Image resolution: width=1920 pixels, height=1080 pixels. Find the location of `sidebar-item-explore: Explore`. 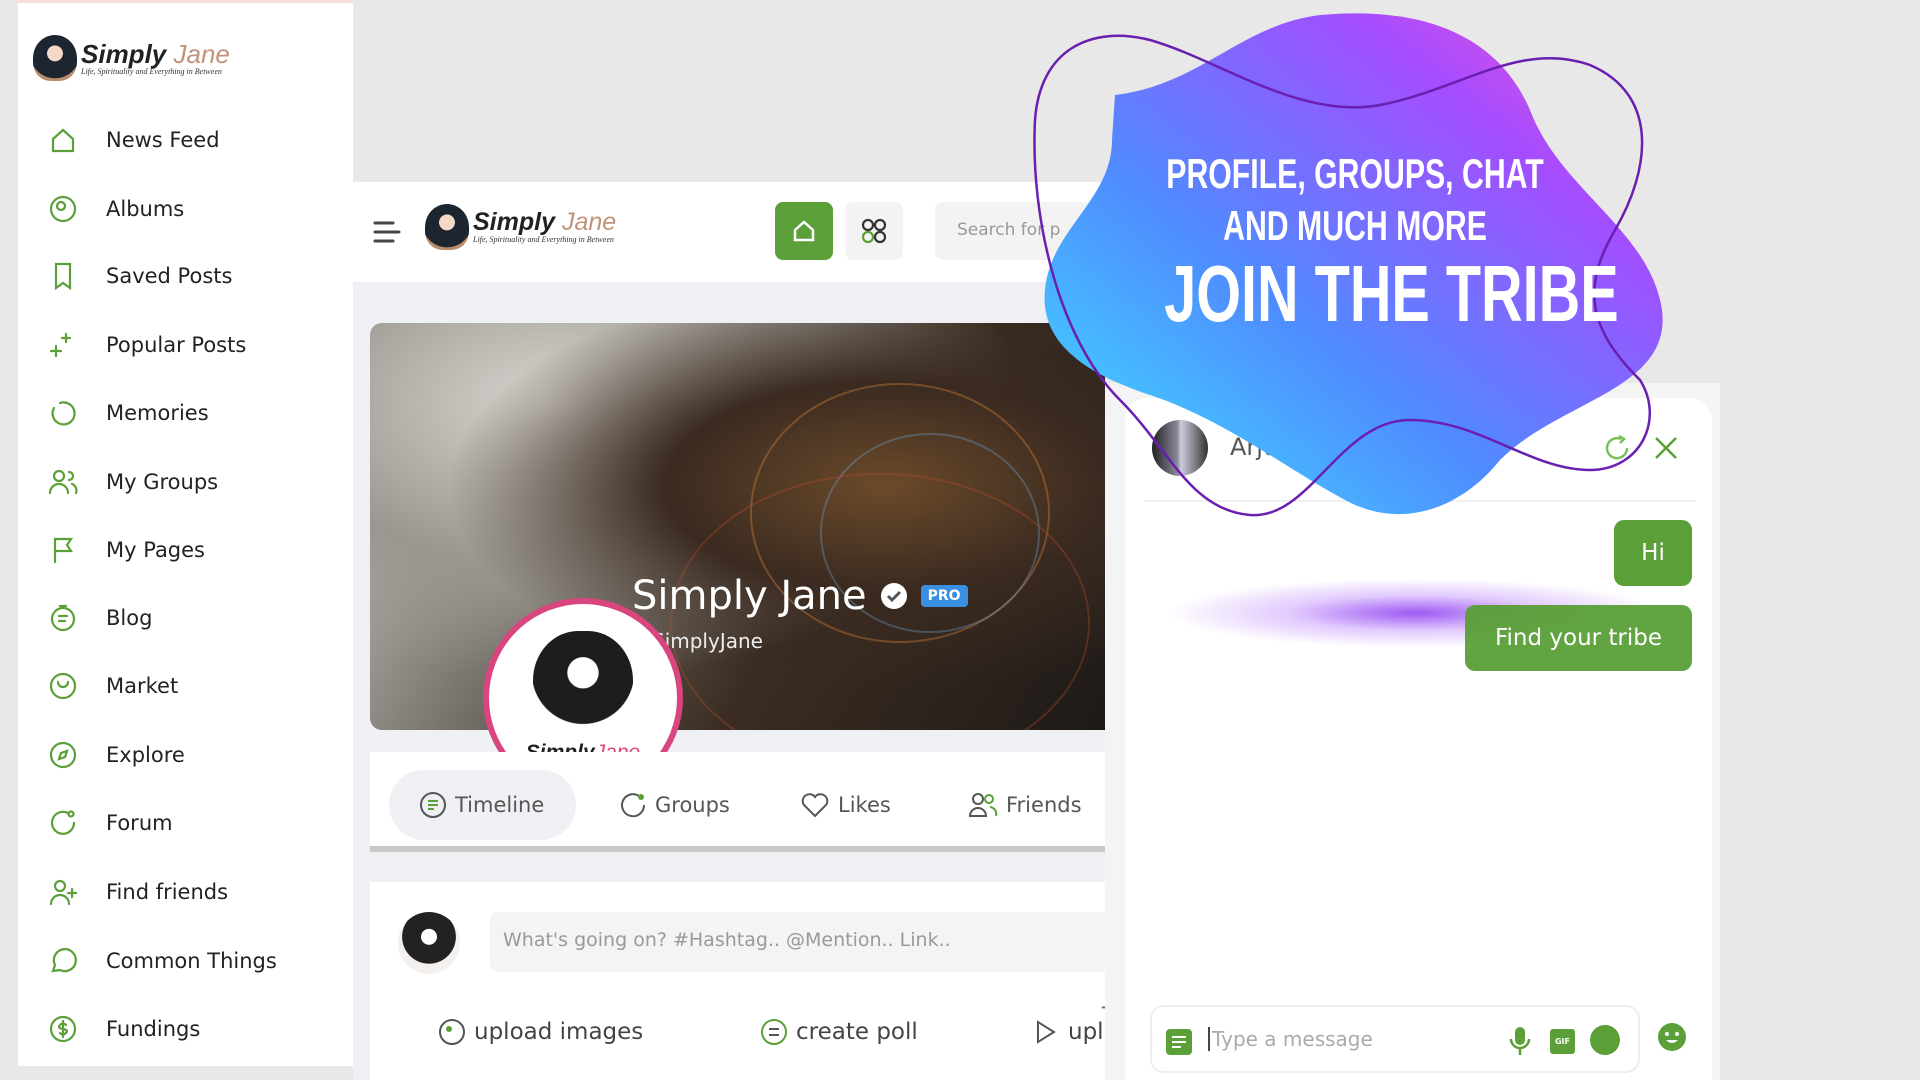

sidebar-item-explore: Explore is located at coordinates (198, 755).